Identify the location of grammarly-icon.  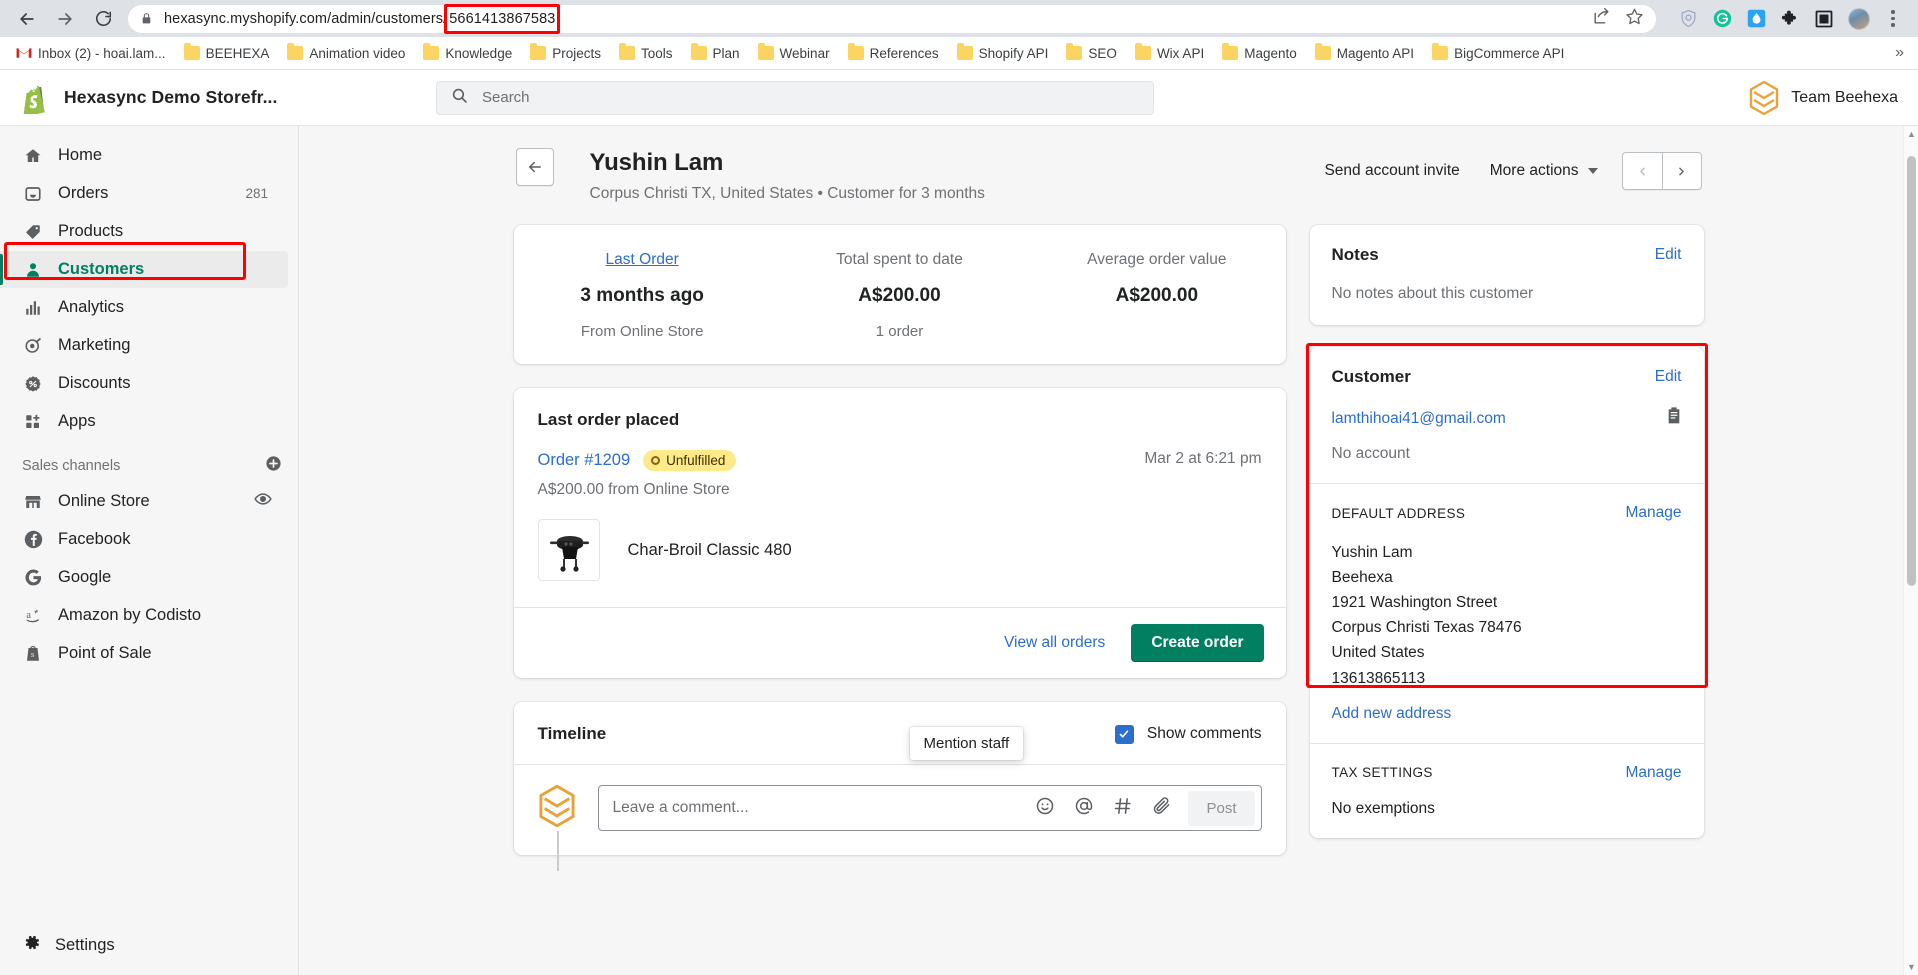
(1722, 19).